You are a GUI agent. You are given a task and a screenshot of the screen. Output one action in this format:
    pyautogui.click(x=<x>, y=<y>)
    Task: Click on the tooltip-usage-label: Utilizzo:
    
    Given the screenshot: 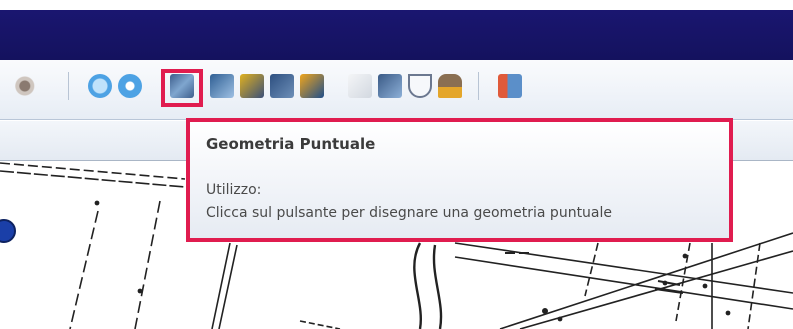 What is the action you would take?
    pyautogui.click(x=234, y=190)
    